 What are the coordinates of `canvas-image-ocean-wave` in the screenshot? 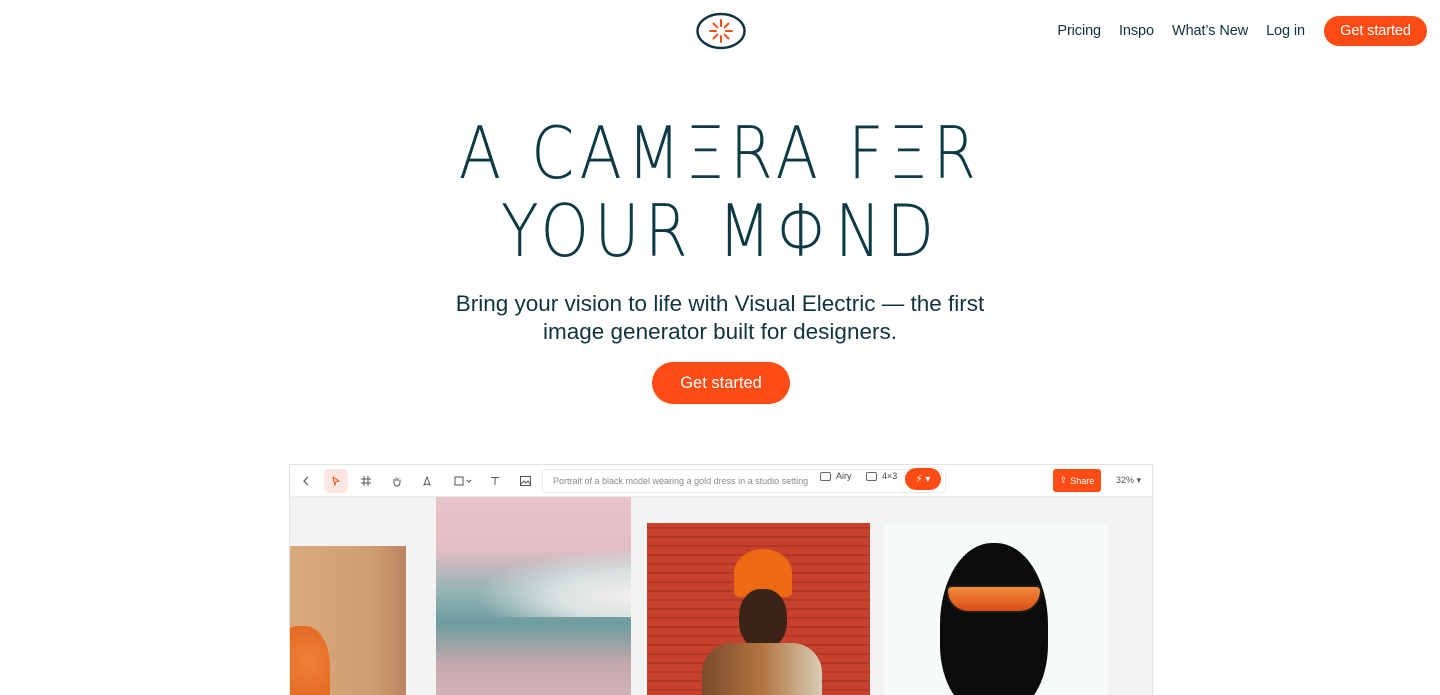 It's located at (533, 596).